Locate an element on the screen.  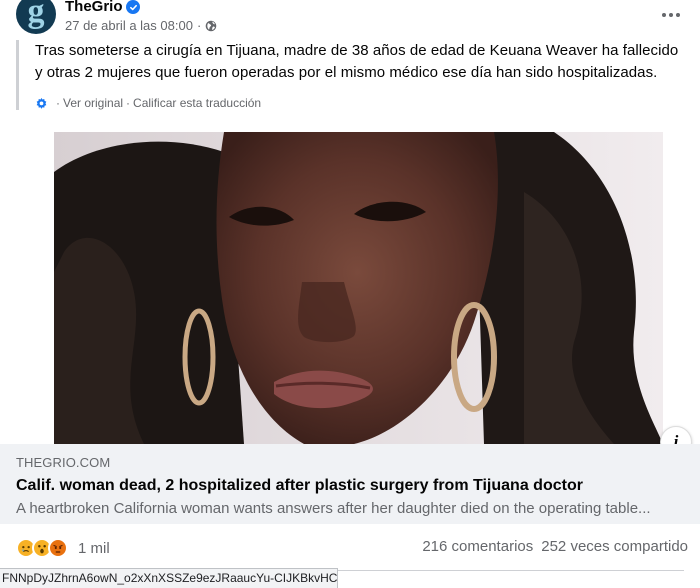
globe-icon is located at coordinates (211, 25).